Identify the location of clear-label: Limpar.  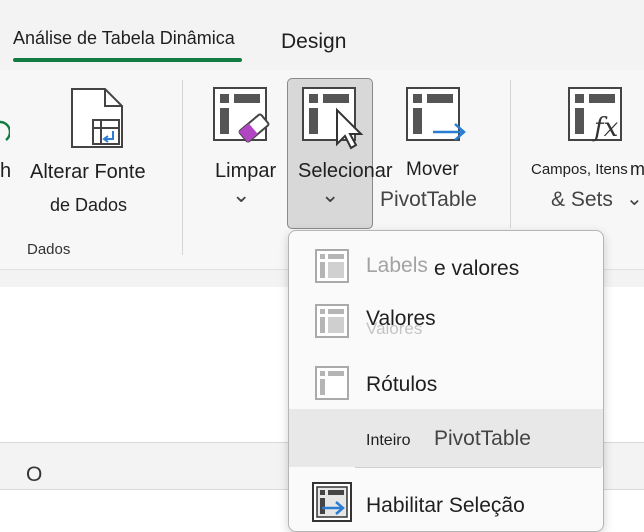
(245, 171).